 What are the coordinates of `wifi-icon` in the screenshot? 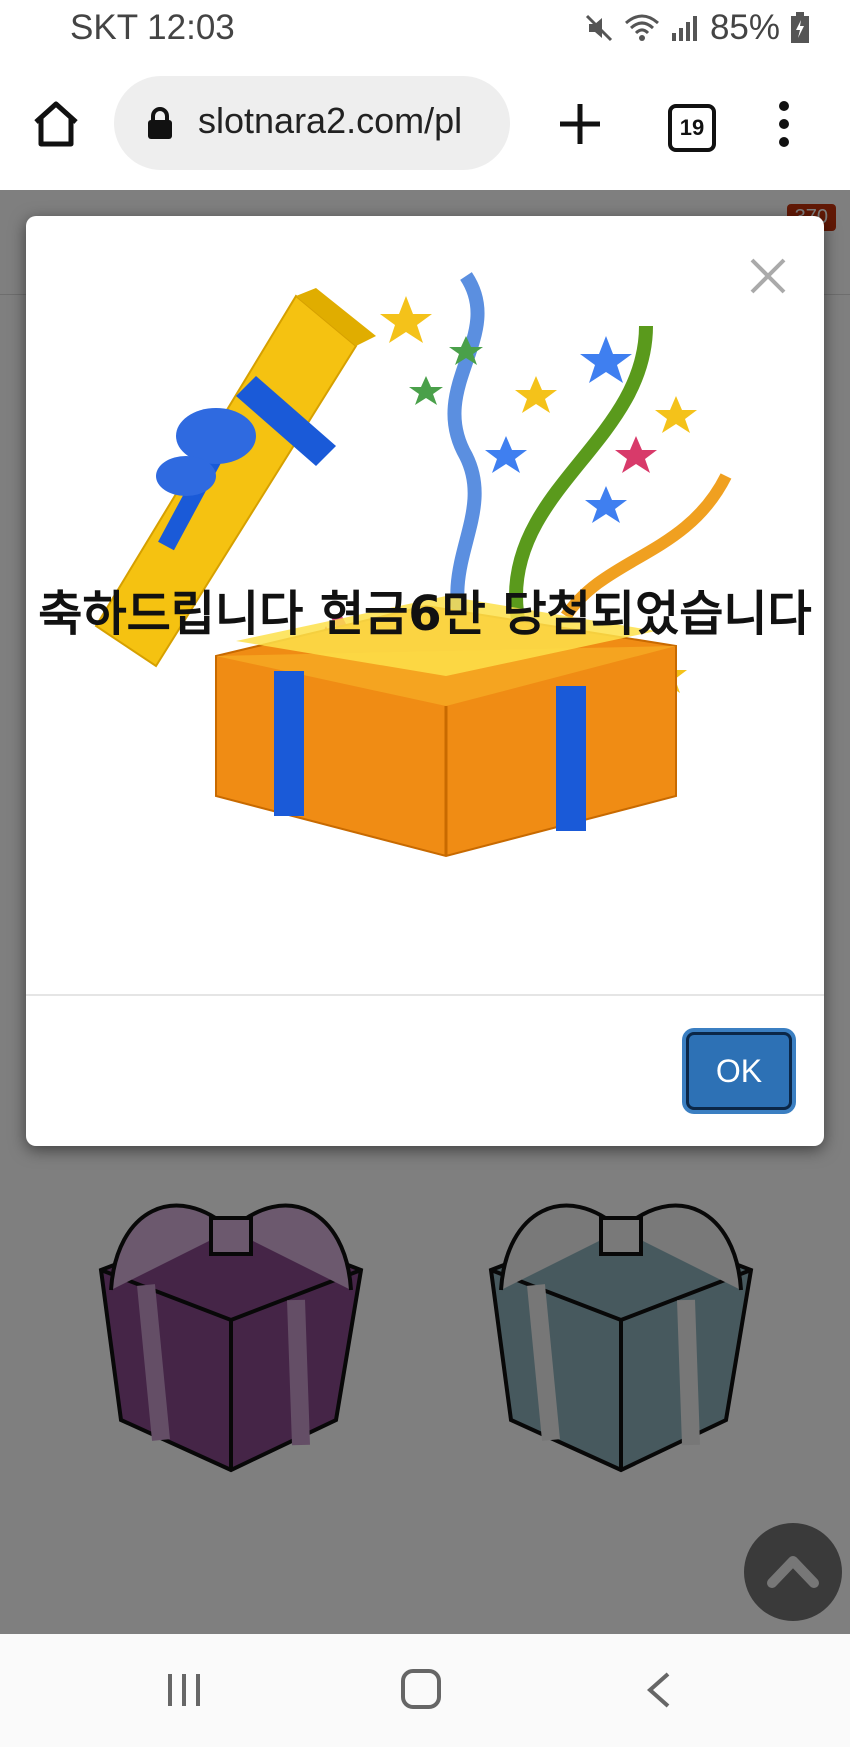 It's located at (641, 27).